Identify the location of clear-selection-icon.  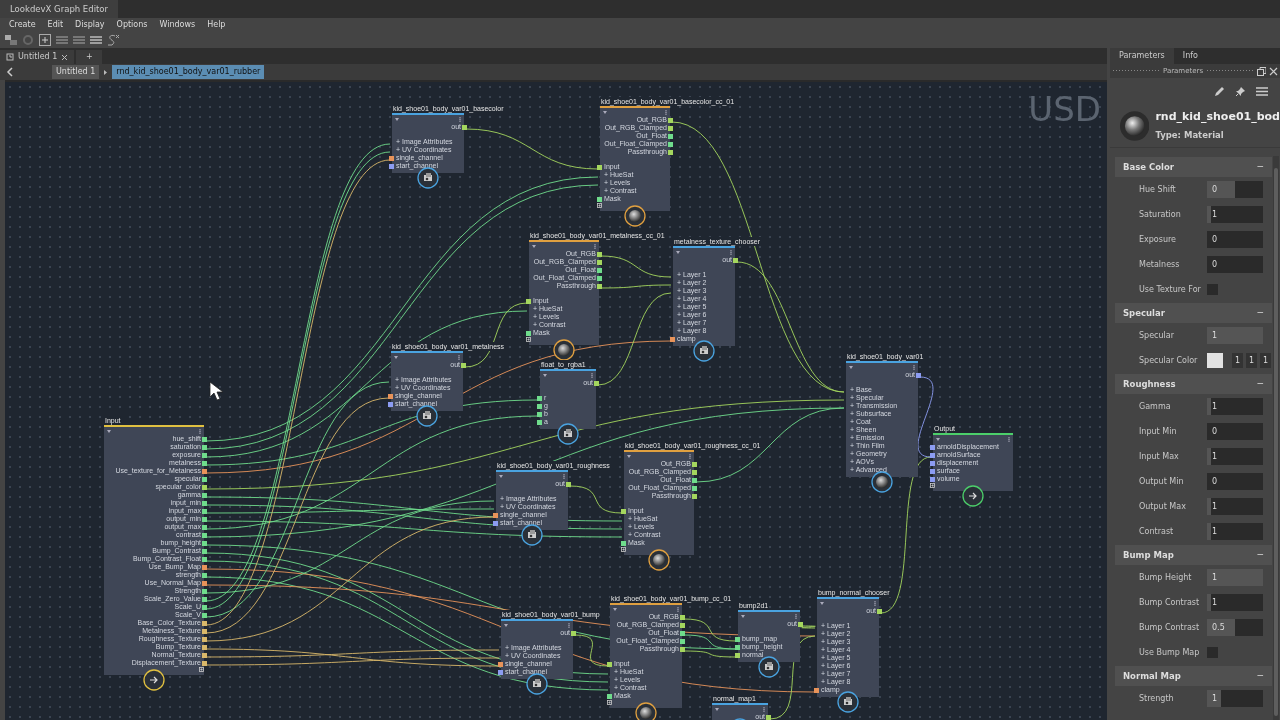
(113, 40).